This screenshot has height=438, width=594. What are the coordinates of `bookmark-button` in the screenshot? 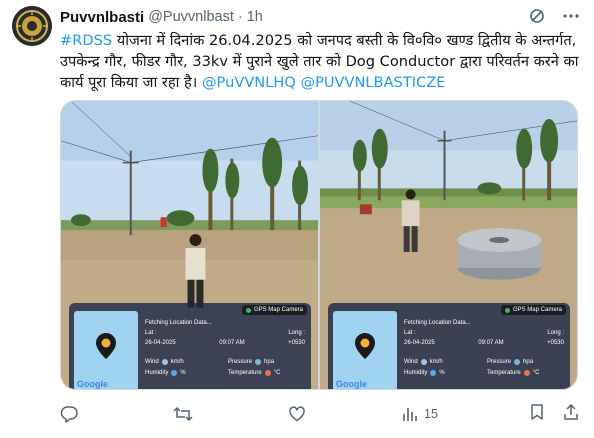 It's located at (537, 414).